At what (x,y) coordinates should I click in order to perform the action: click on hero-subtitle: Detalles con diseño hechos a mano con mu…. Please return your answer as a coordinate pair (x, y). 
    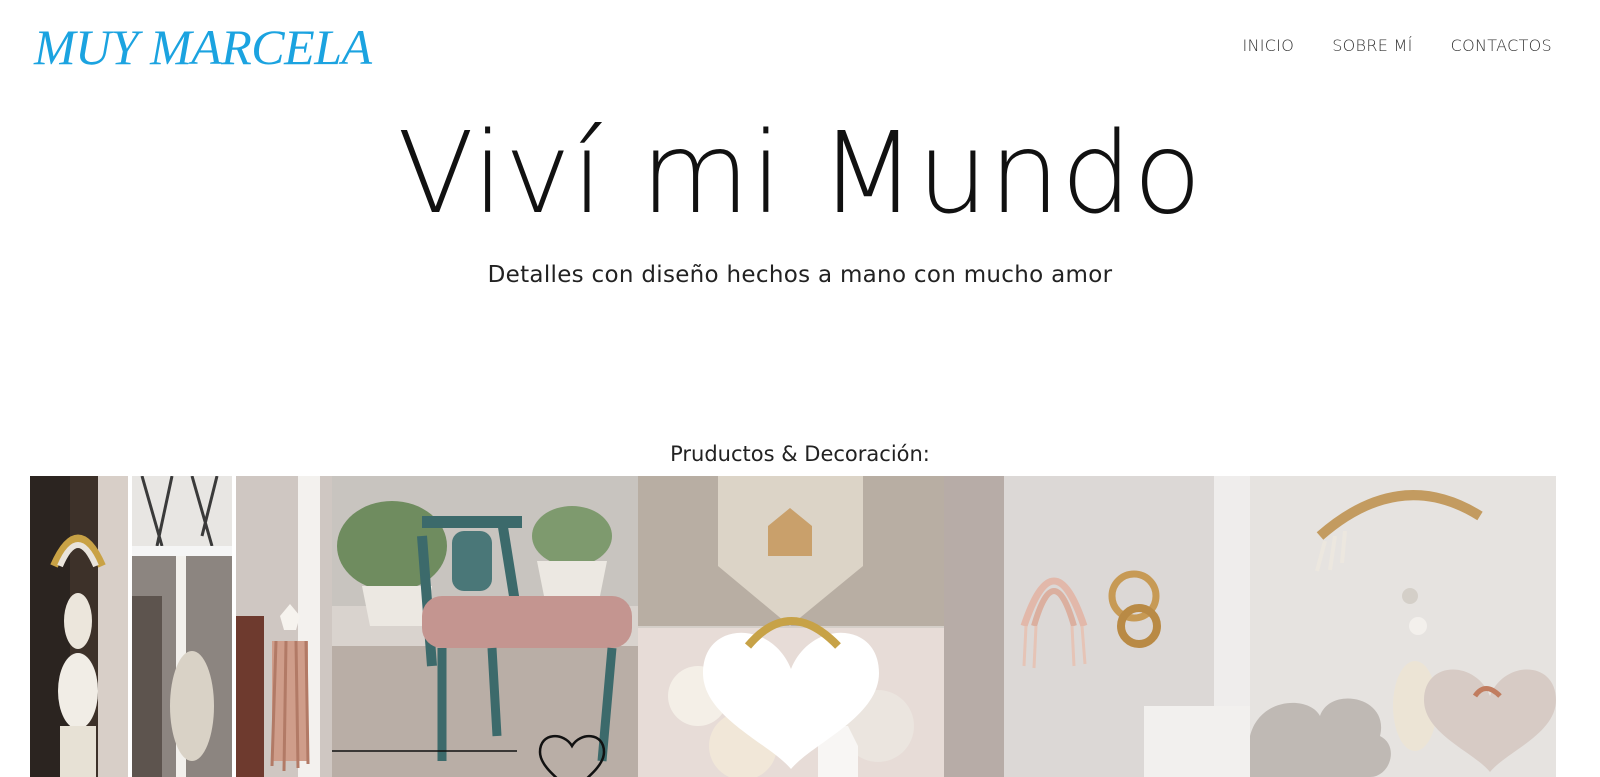
    Looking at the image, I should click on (800, 275).